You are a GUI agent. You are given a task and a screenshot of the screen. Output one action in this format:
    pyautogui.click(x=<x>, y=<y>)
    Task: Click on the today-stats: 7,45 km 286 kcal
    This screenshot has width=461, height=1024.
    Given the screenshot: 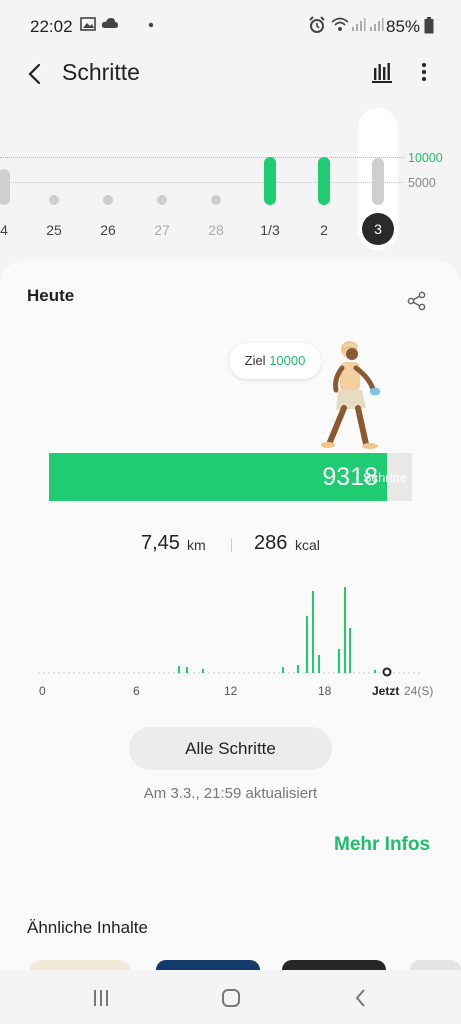 What is the action you would take?
    pyautogui.click(x=230, y=547)
    